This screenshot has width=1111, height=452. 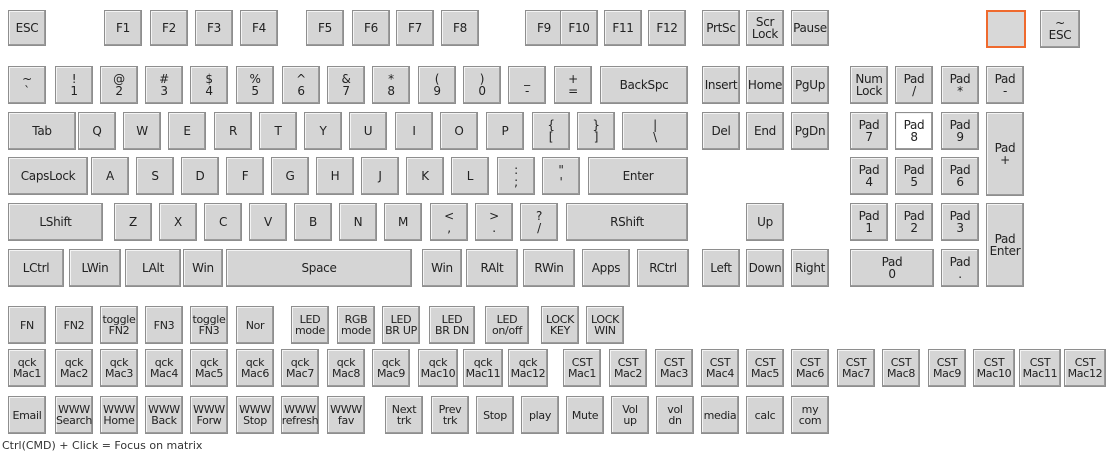 What do you see at coordinates (560, 325) in the screenshot?
I see `key-lock-key: LOCK KEY` at bounding box center [560, 325].